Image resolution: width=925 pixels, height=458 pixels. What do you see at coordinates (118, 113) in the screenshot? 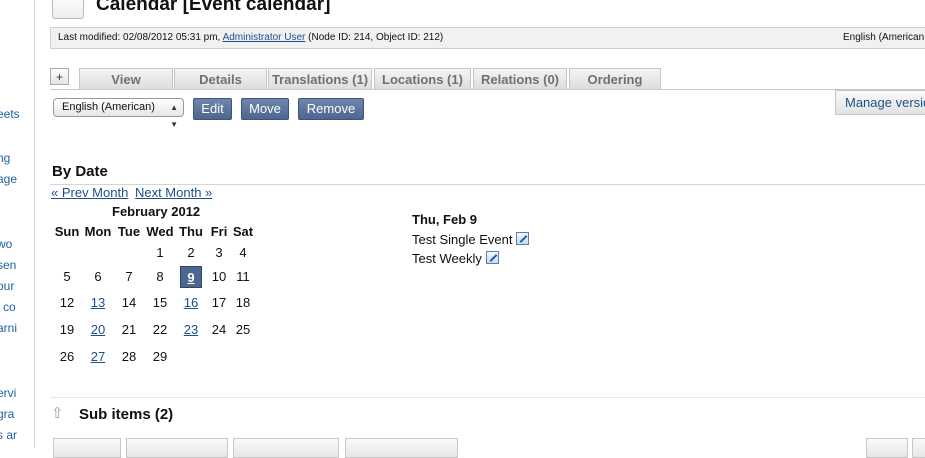
I see `language-select: English (American) ▲ ▼` at bounding box center [118, 113].